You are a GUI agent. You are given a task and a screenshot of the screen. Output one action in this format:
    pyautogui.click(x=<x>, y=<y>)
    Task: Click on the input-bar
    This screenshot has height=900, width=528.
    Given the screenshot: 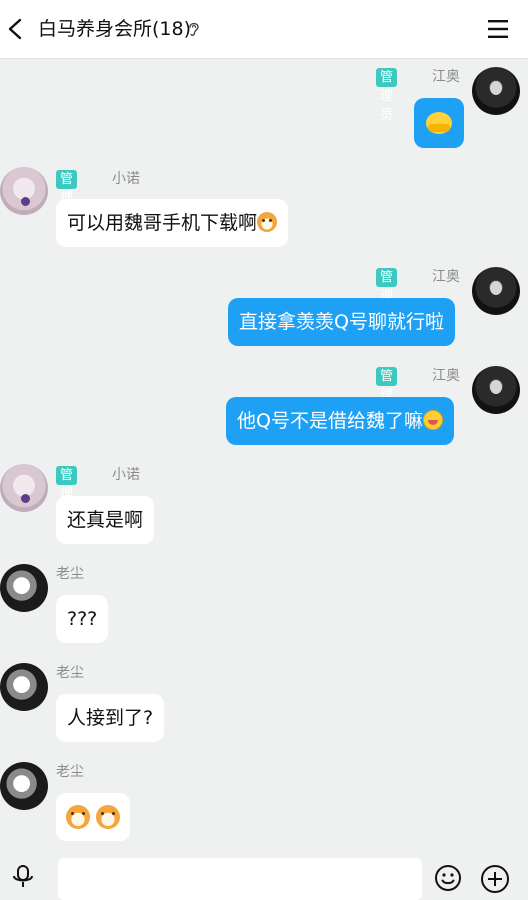 What is the action you would take?
    pyautogui.click(x=264, y=874)
    